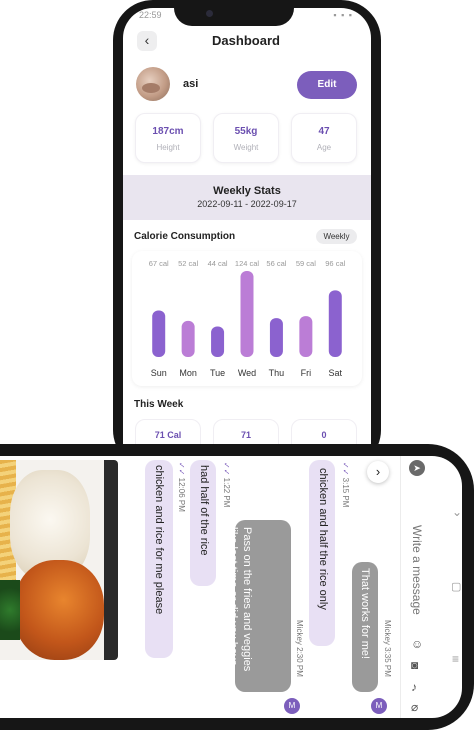  I want to click on data-label-fri: 59 cal, so click(306, 263).